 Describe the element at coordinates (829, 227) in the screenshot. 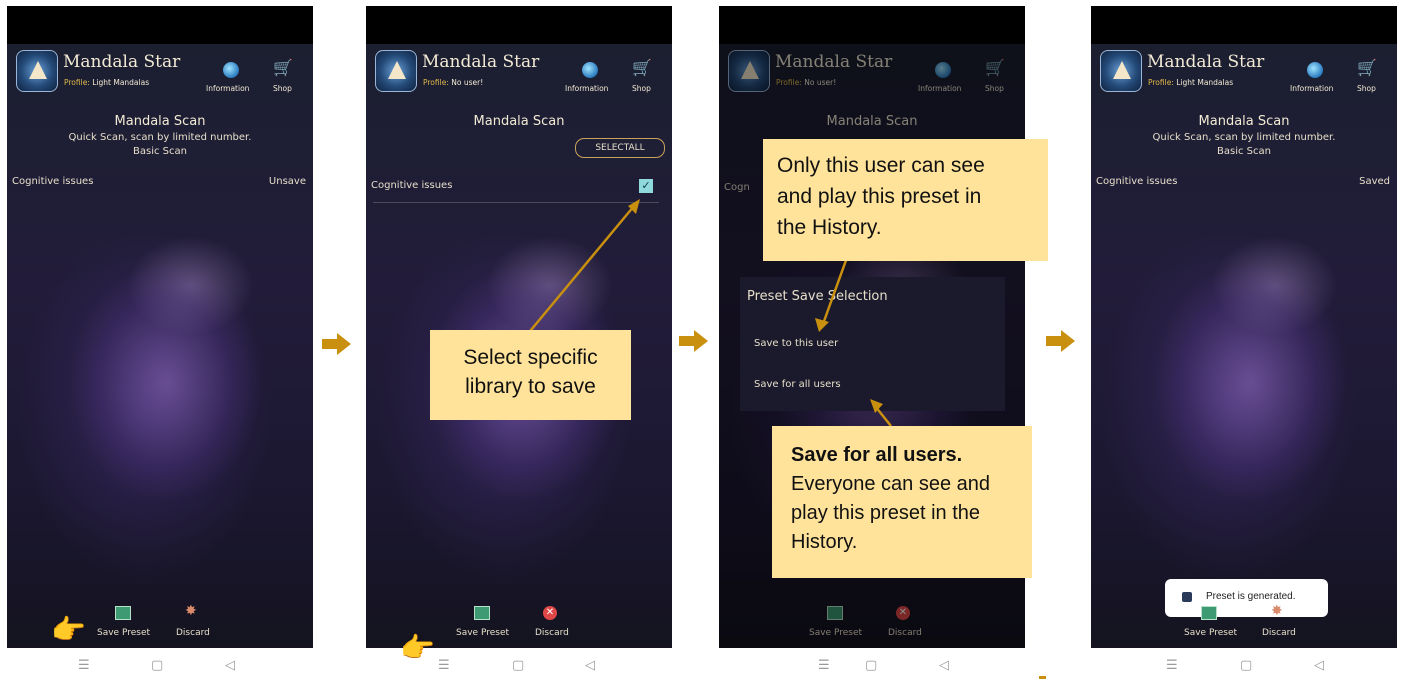

I see `callout-line-3: the History.` at that location.